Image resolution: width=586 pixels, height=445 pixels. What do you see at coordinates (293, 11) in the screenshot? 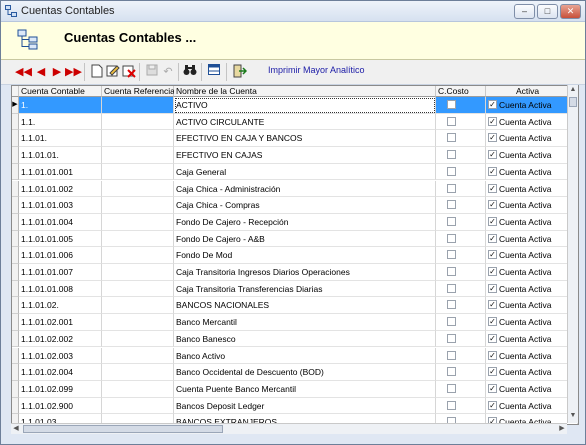
I see `title-bar: Cuentas Contables – □ ✕` at bounding box center [293, 11].